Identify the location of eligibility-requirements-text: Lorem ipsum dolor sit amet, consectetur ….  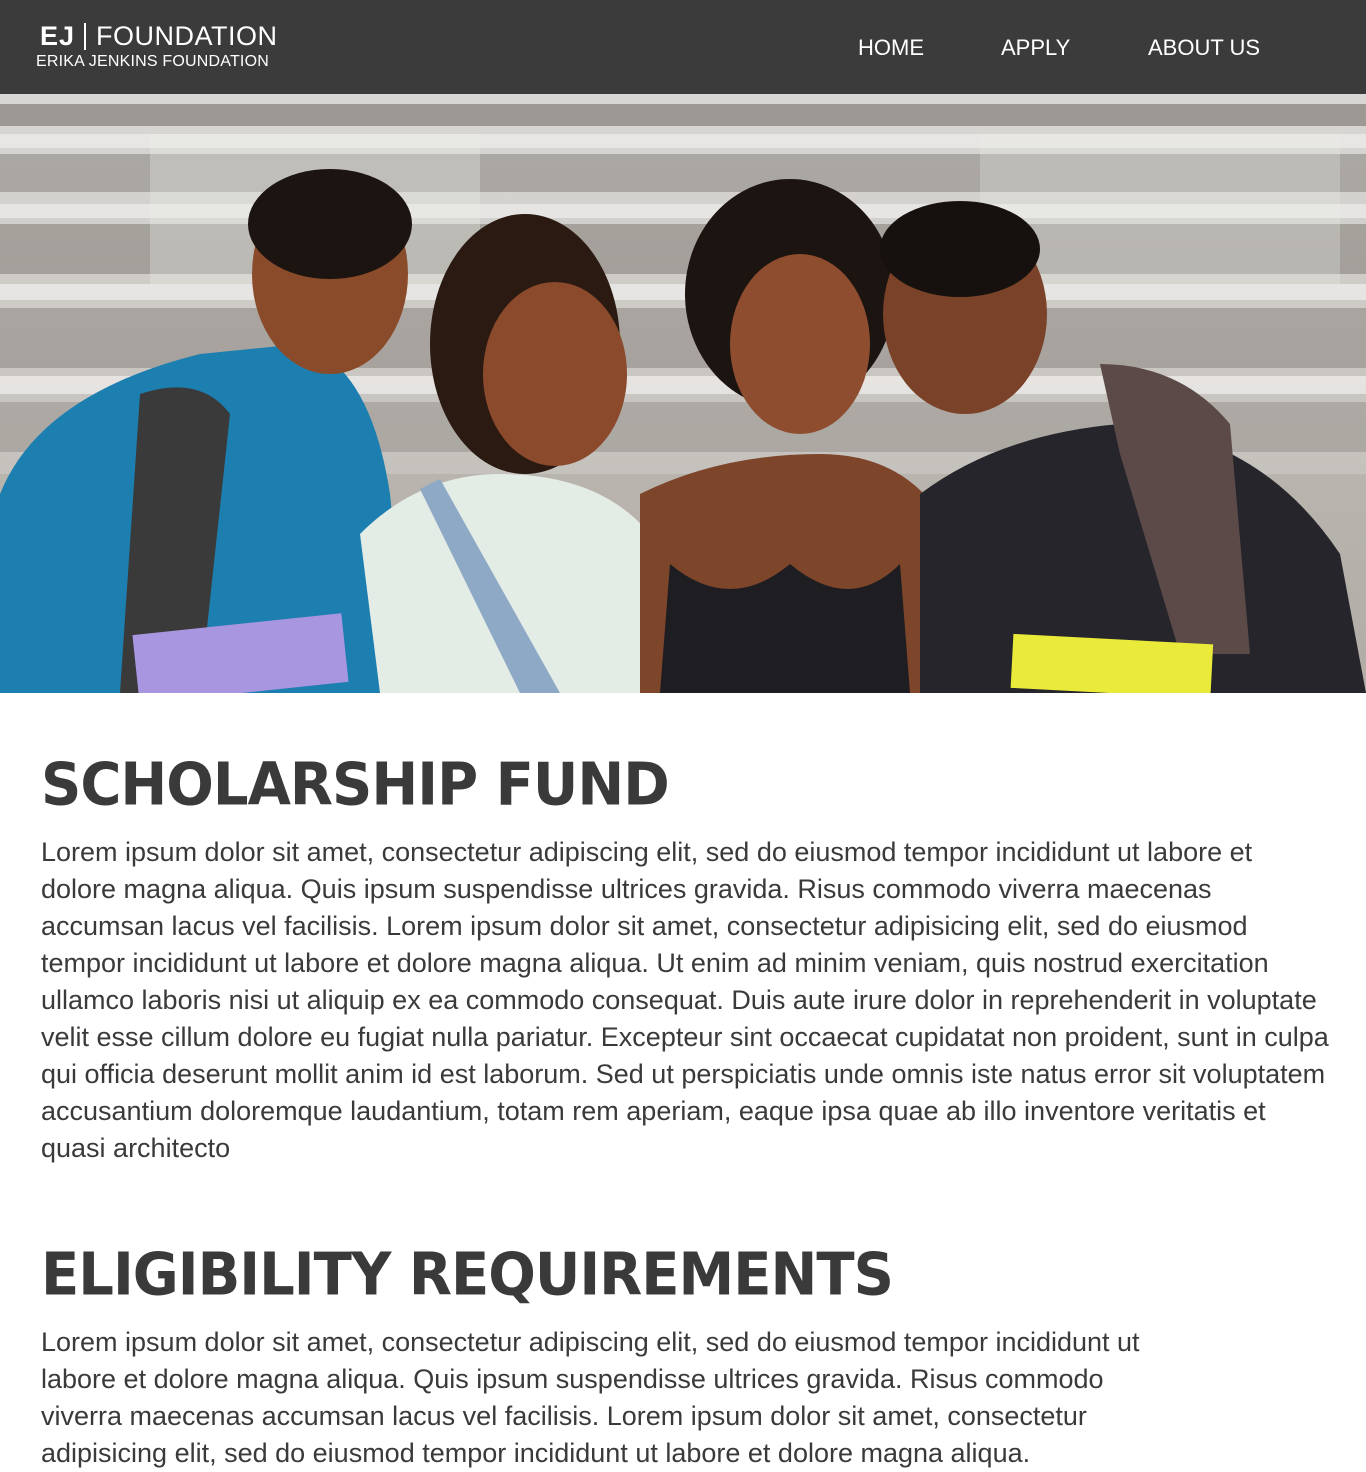
(590, 1397).